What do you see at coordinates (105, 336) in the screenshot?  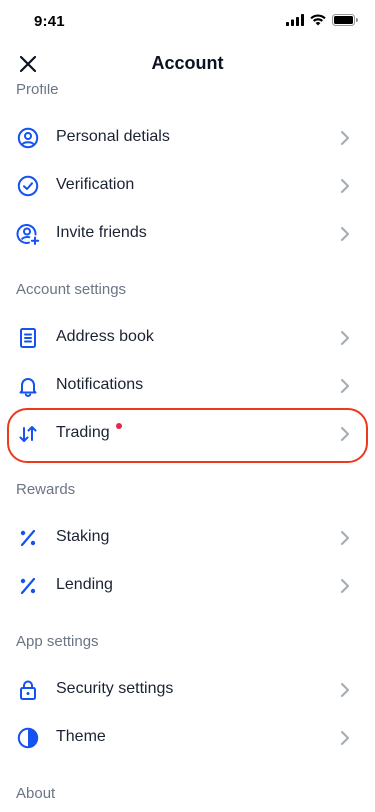 I see `row-label-address-book: Address book` at bounding box center [105, 336].